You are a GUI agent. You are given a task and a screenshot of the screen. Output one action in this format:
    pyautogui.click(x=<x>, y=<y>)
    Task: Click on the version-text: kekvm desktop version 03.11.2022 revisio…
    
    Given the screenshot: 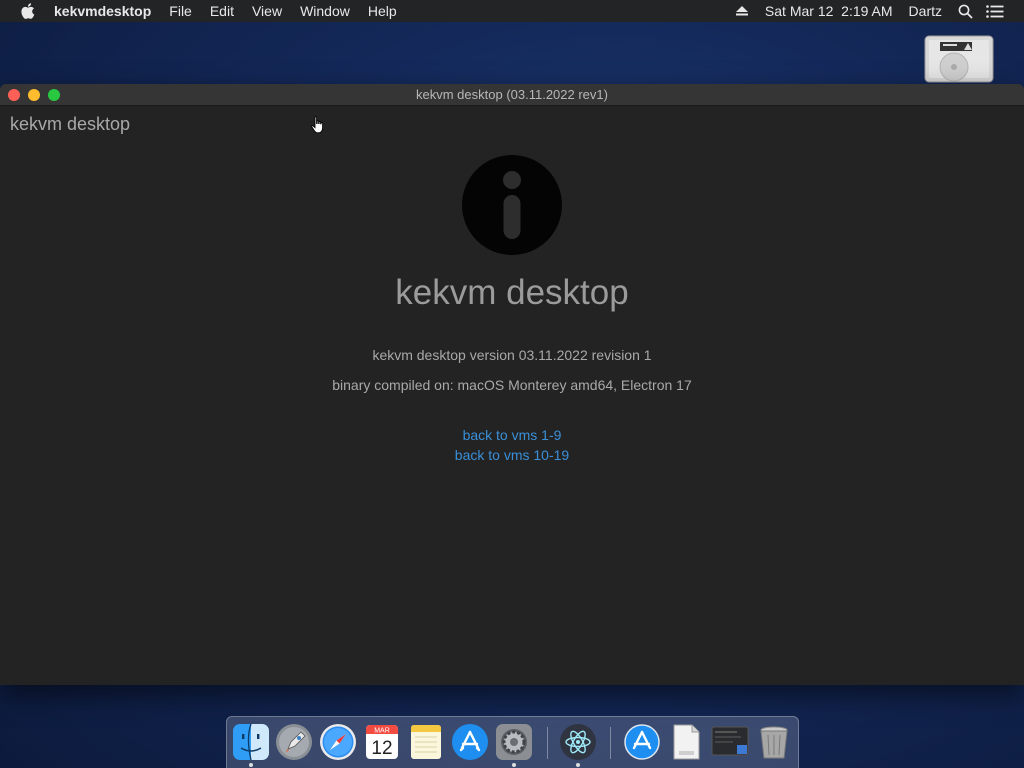 What is the action you would take?
    pyautogui.click(x=512, y=355)
    